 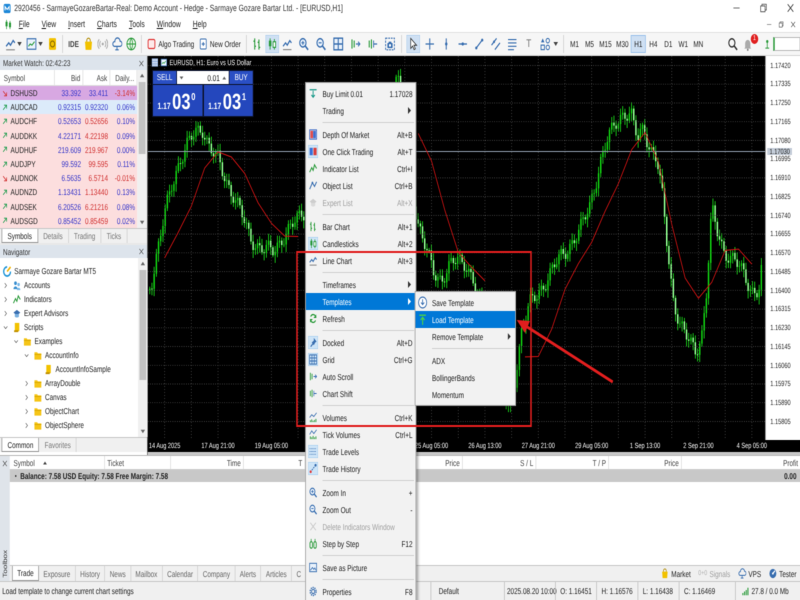 What do you see at coordinates (136, 24) in the screenshot?
I see `menu-item: Tools` at bounding box center [136, 24].